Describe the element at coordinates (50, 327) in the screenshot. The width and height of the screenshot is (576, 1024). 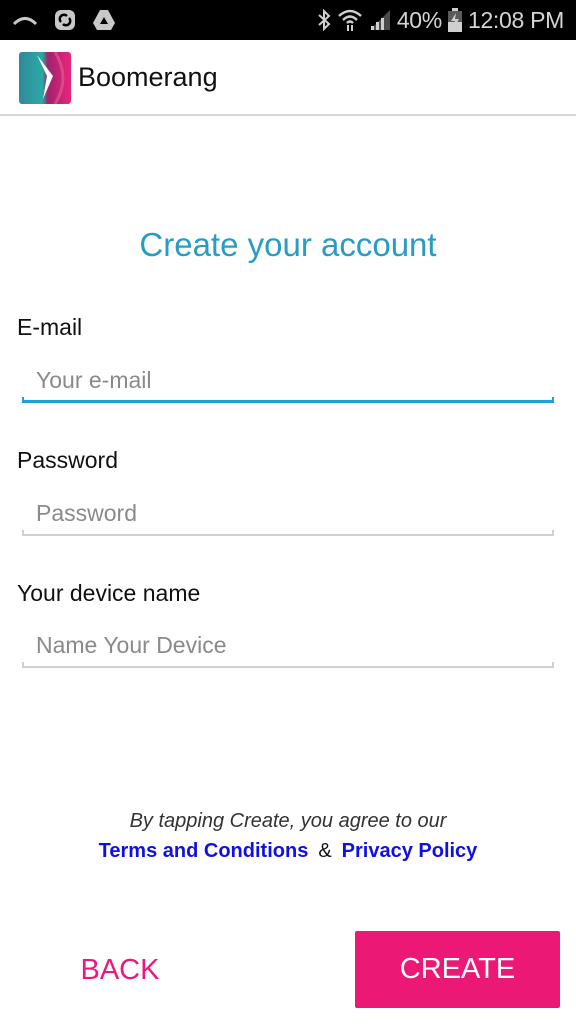
I see `email-label: E-mail` at that location.